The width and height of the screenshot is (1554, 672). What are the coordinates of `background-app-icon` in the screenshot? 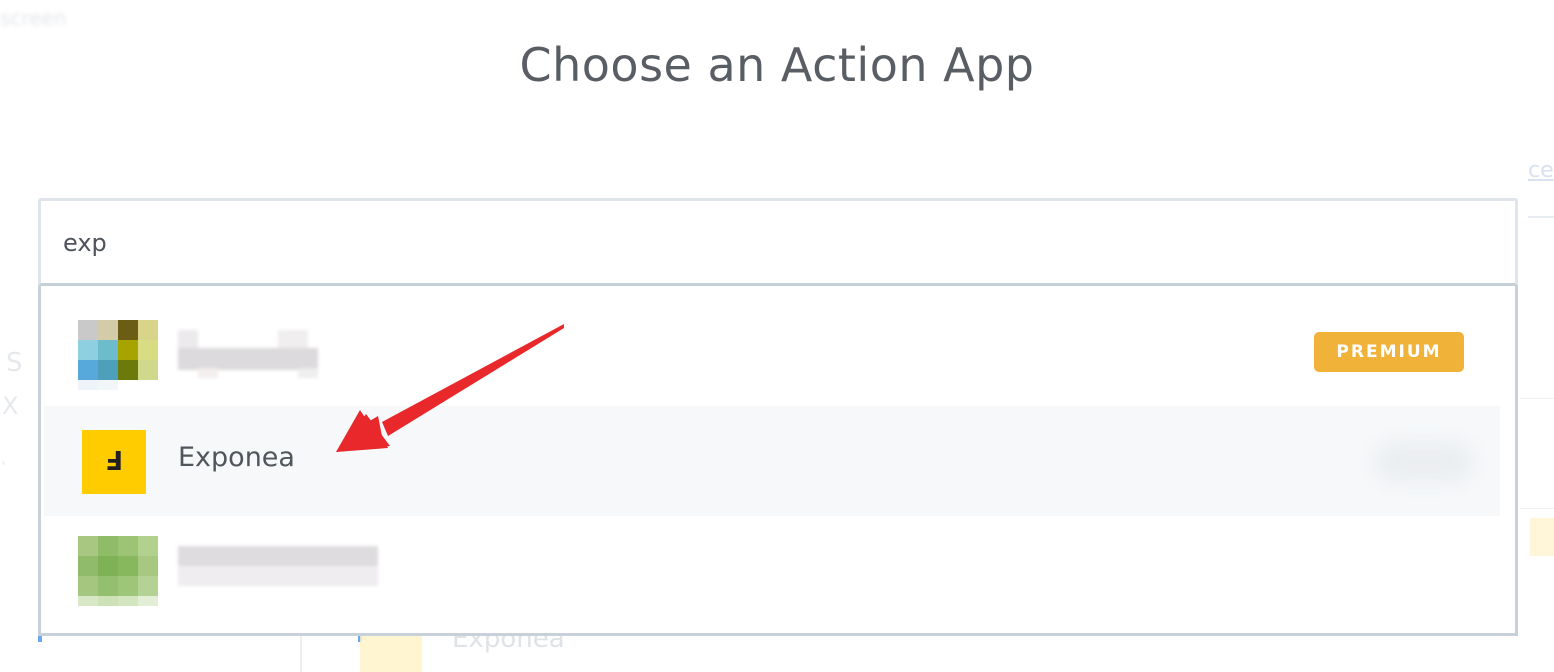 It's located at (391, 654).